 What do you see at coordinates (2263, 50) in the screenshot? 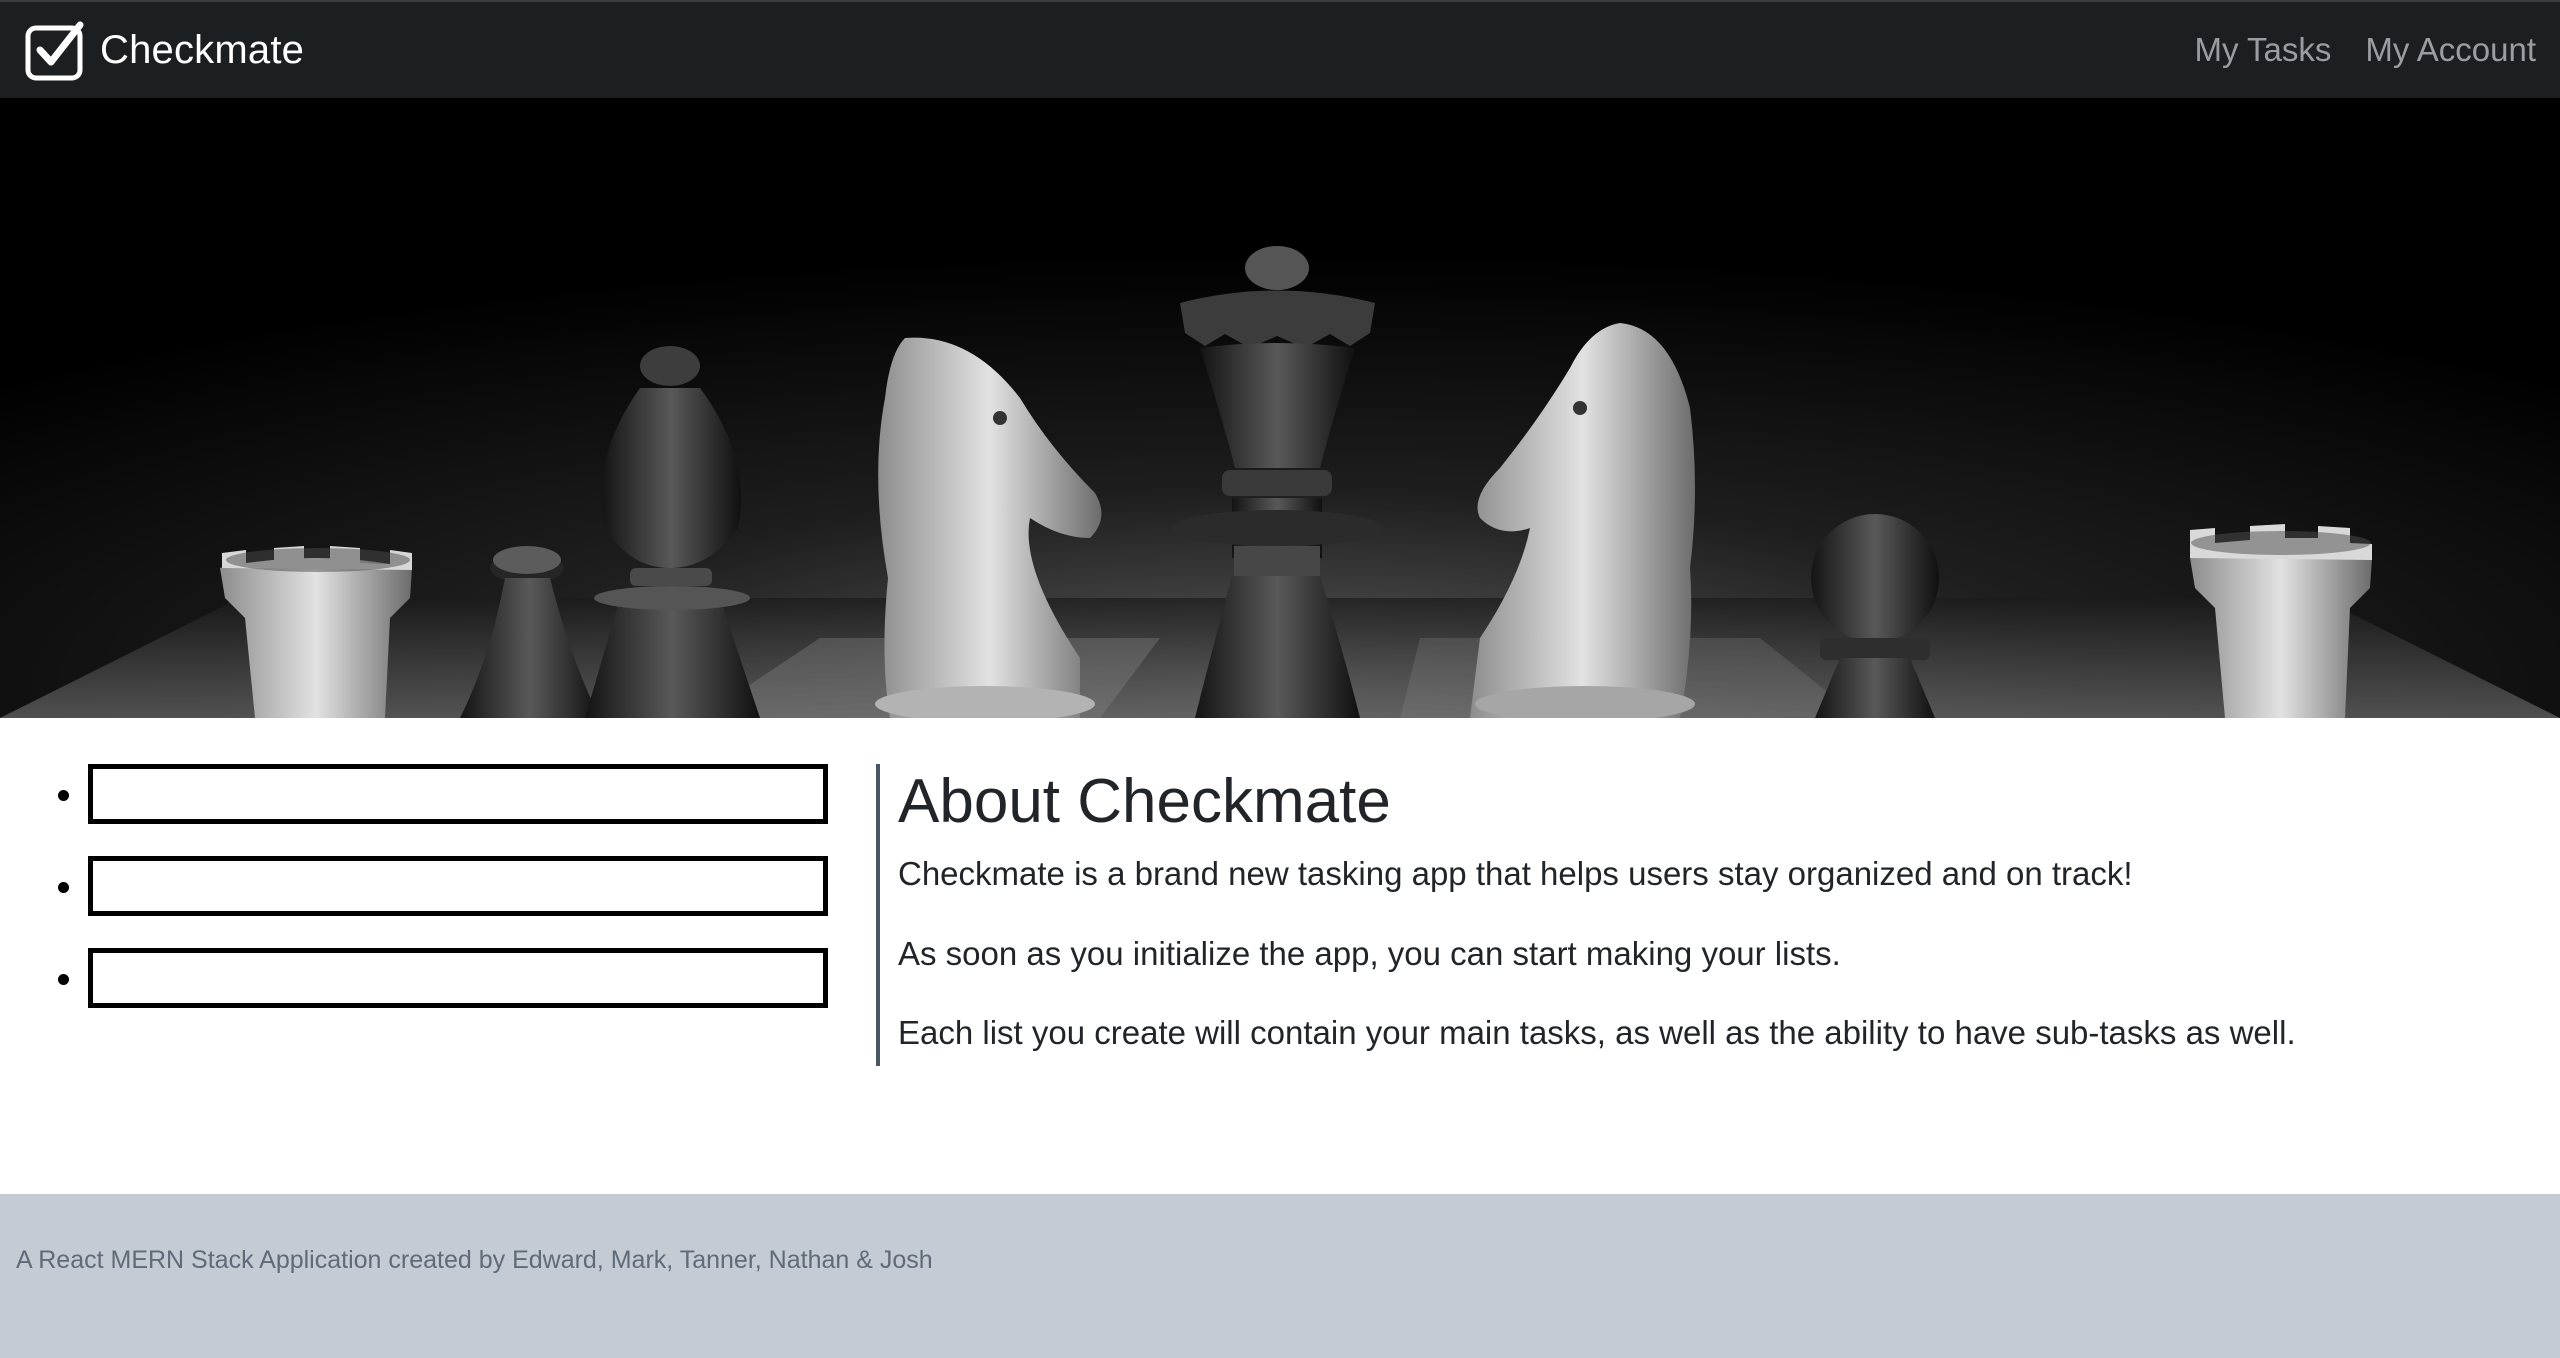
I see `nav-link-my-tasks: My Tasks` at bounding box center [2263, 50].